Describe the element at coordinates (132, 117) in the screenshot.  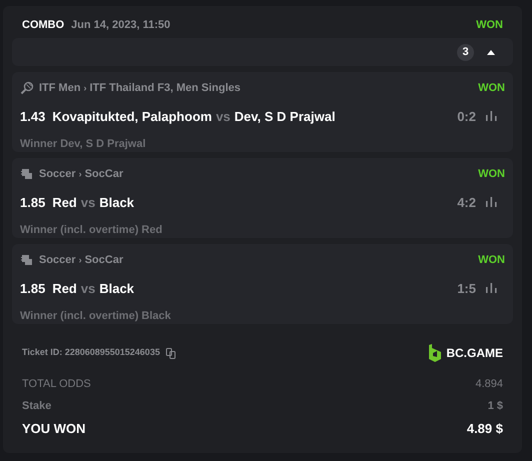
I see `home-team: Kovapitukted, Palaphoom` at that location.